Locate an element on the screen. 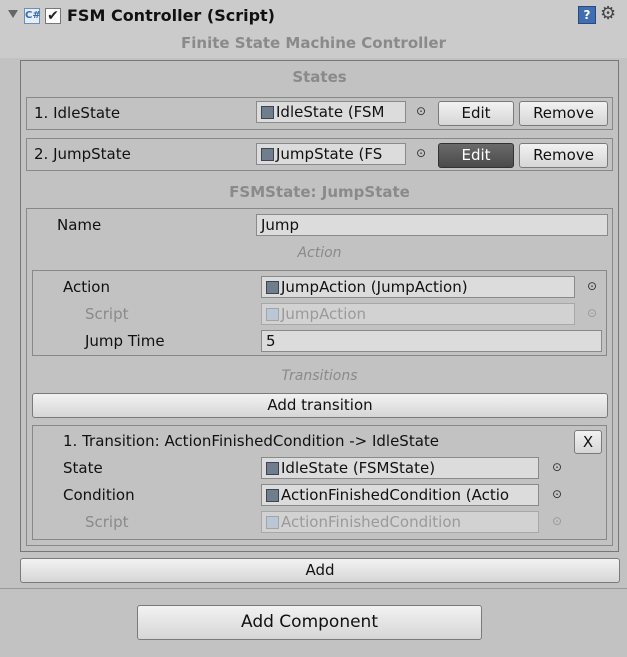 Image resolution: width=627 pixels, height=657 pixels. state-object-field-1: IdleState (FSM is located at coordinates (331, 112).